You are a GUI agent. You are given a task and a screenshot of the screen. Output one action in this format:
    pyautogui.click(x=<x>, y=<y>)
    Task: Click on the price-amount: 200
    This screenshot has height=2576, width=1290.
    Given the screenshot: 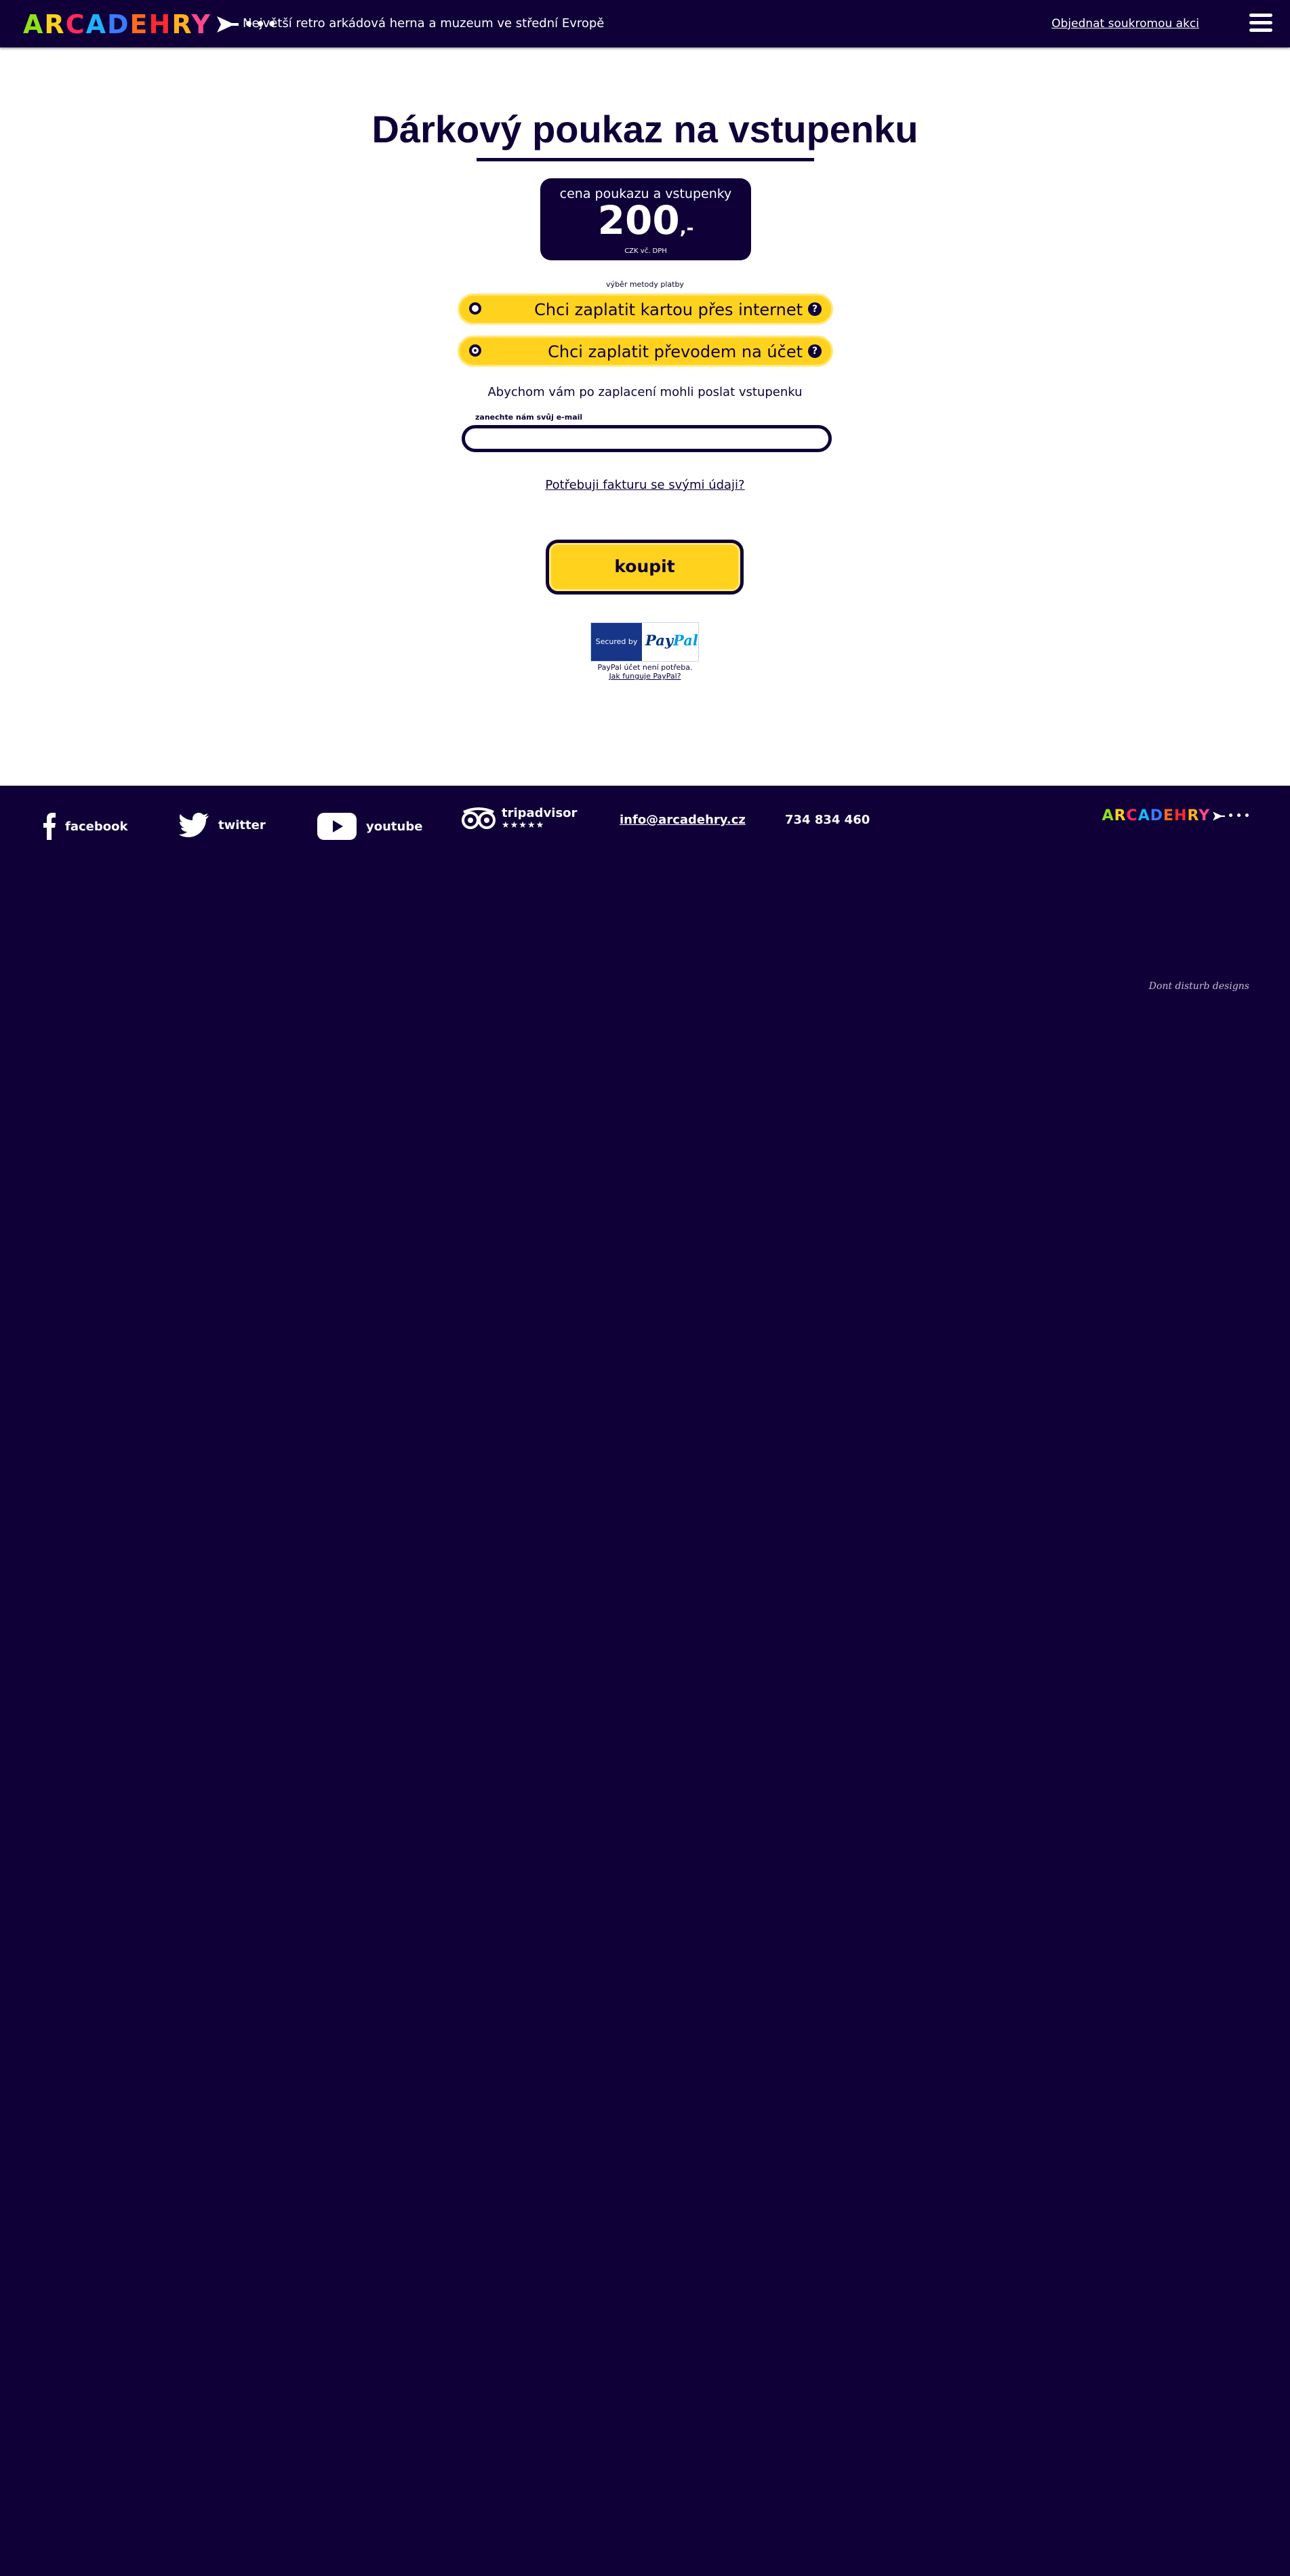 What is the action you would take?
    pyautogui.click(x=638, y=220)
    